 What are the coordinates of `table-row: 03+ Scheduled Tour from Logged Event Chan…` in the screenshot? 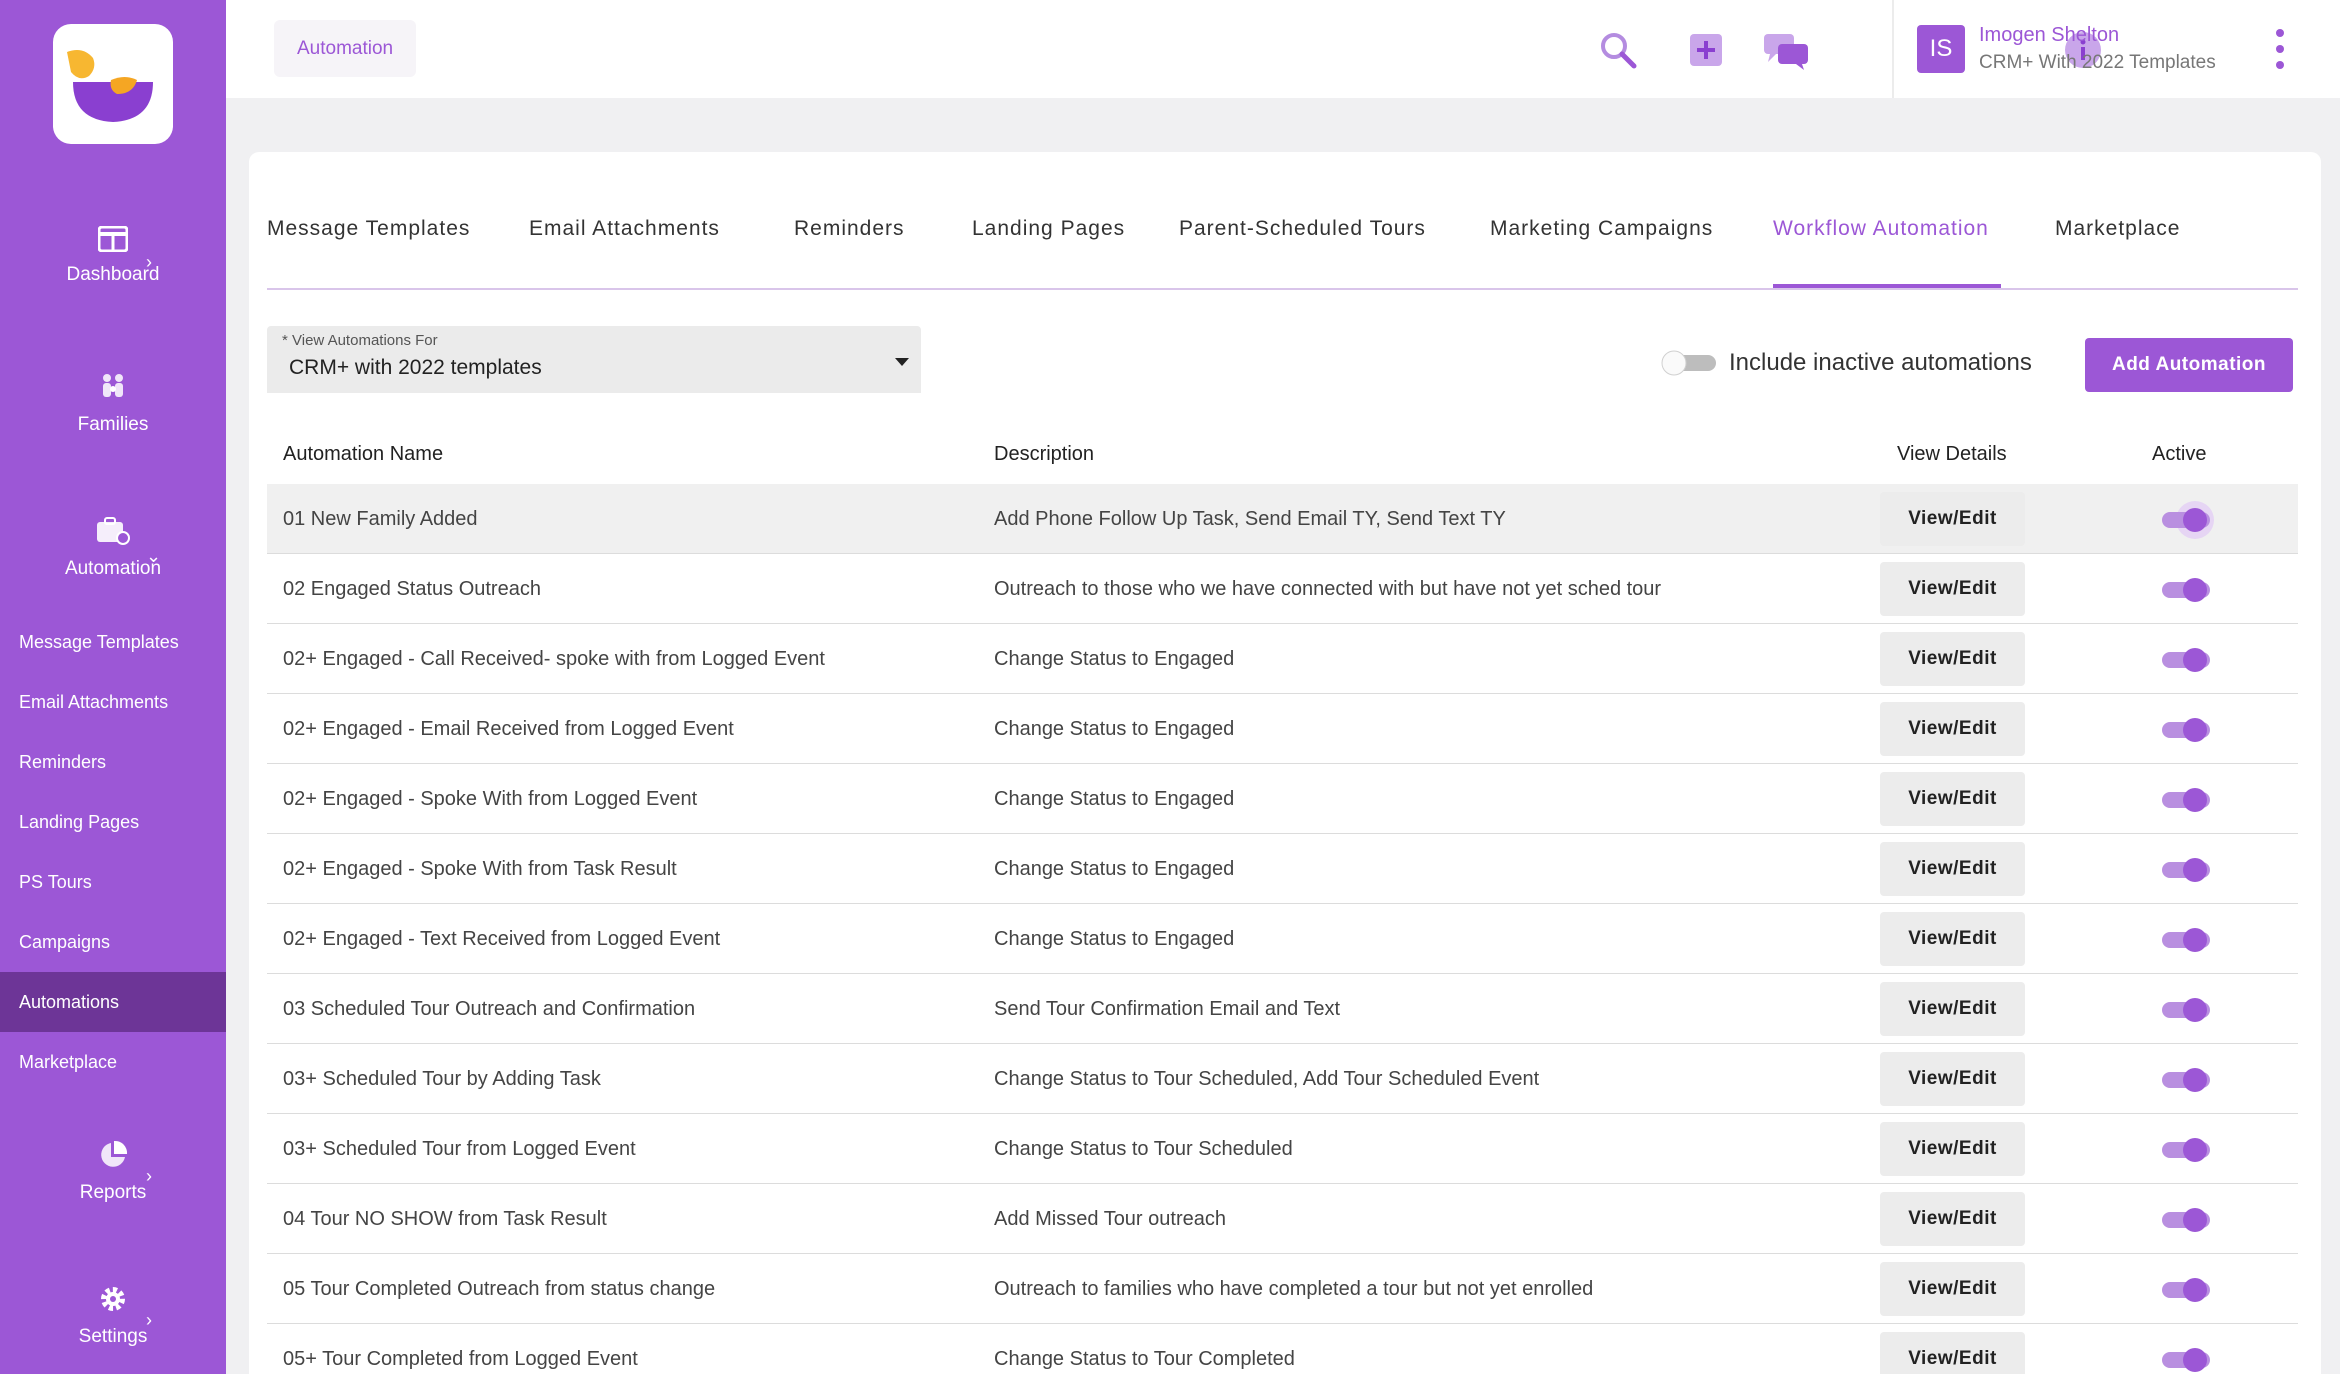 It's located at (1282, 1149).